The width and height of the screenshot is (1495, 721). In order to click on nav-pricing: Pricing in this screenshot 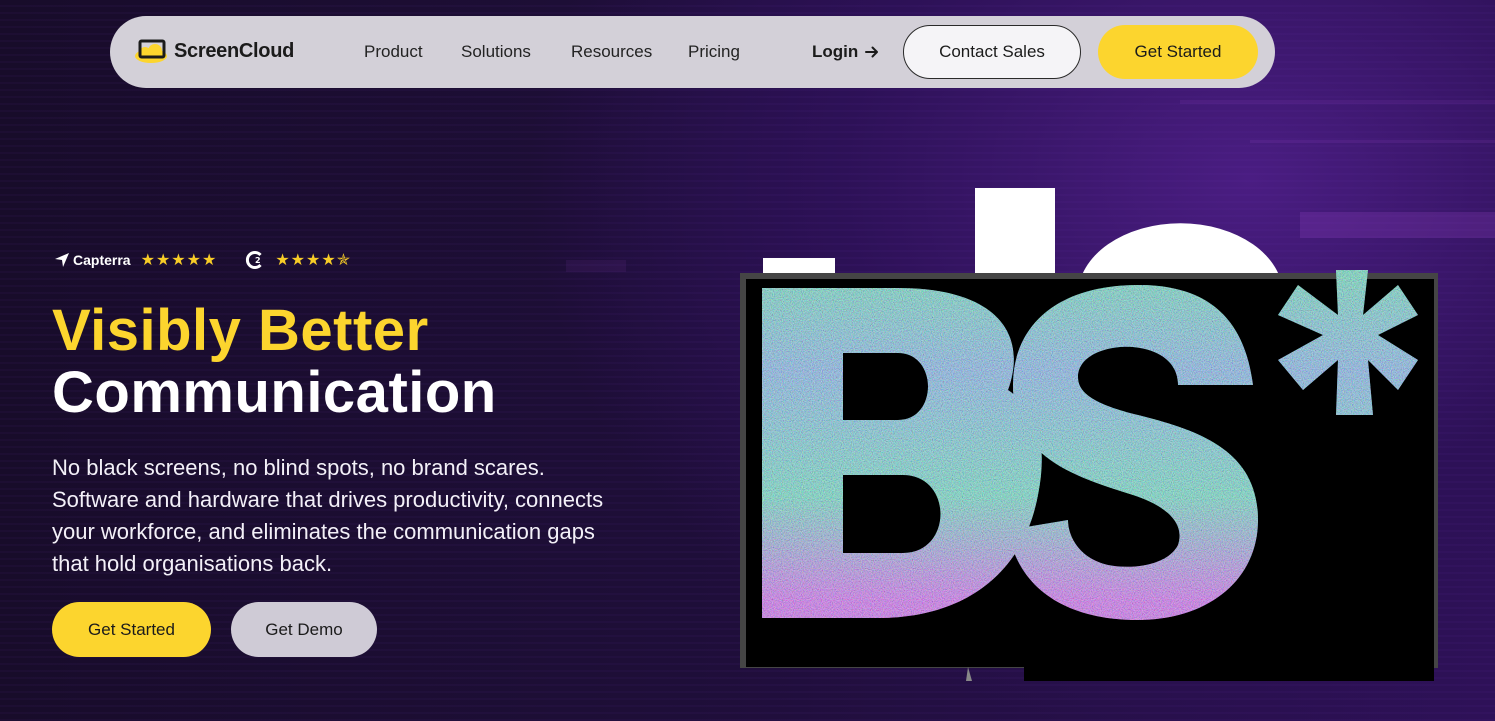, I will do `click(714, 52)`.